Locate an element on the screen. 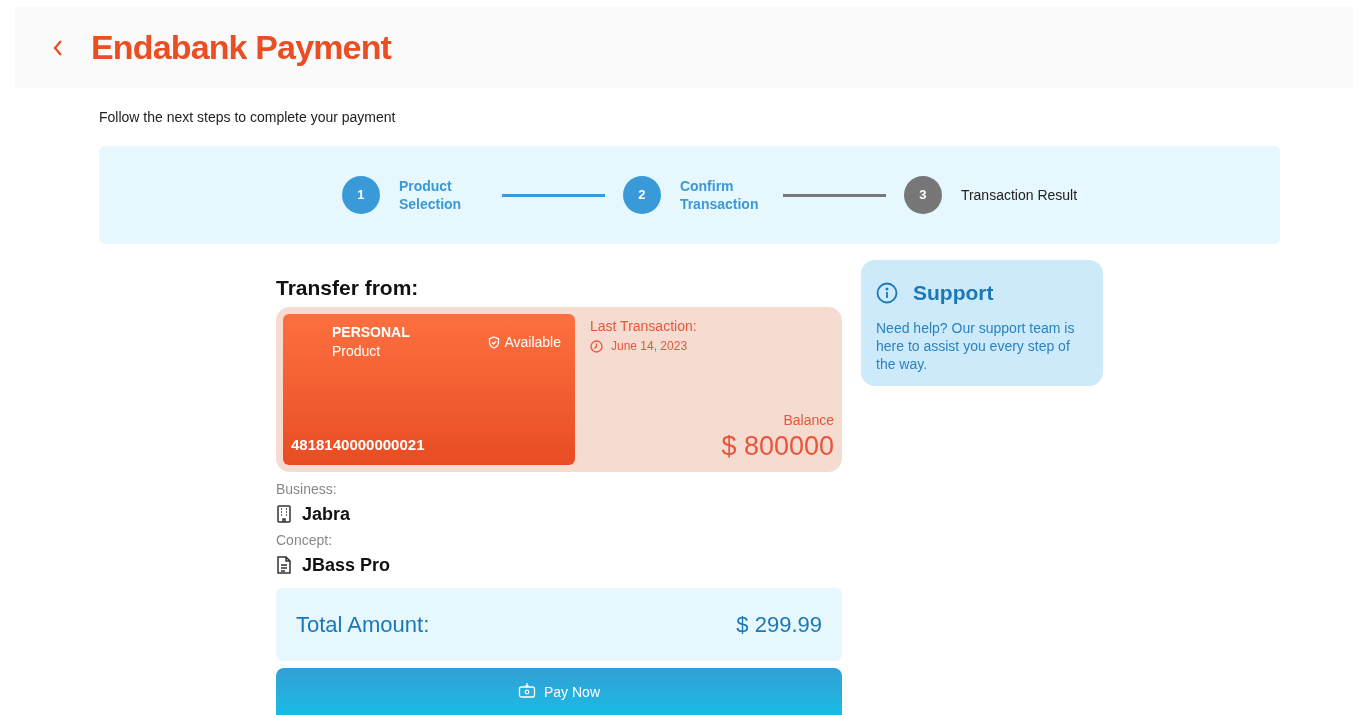  card-type: PERSONAL is located at coordinates (371, 332).